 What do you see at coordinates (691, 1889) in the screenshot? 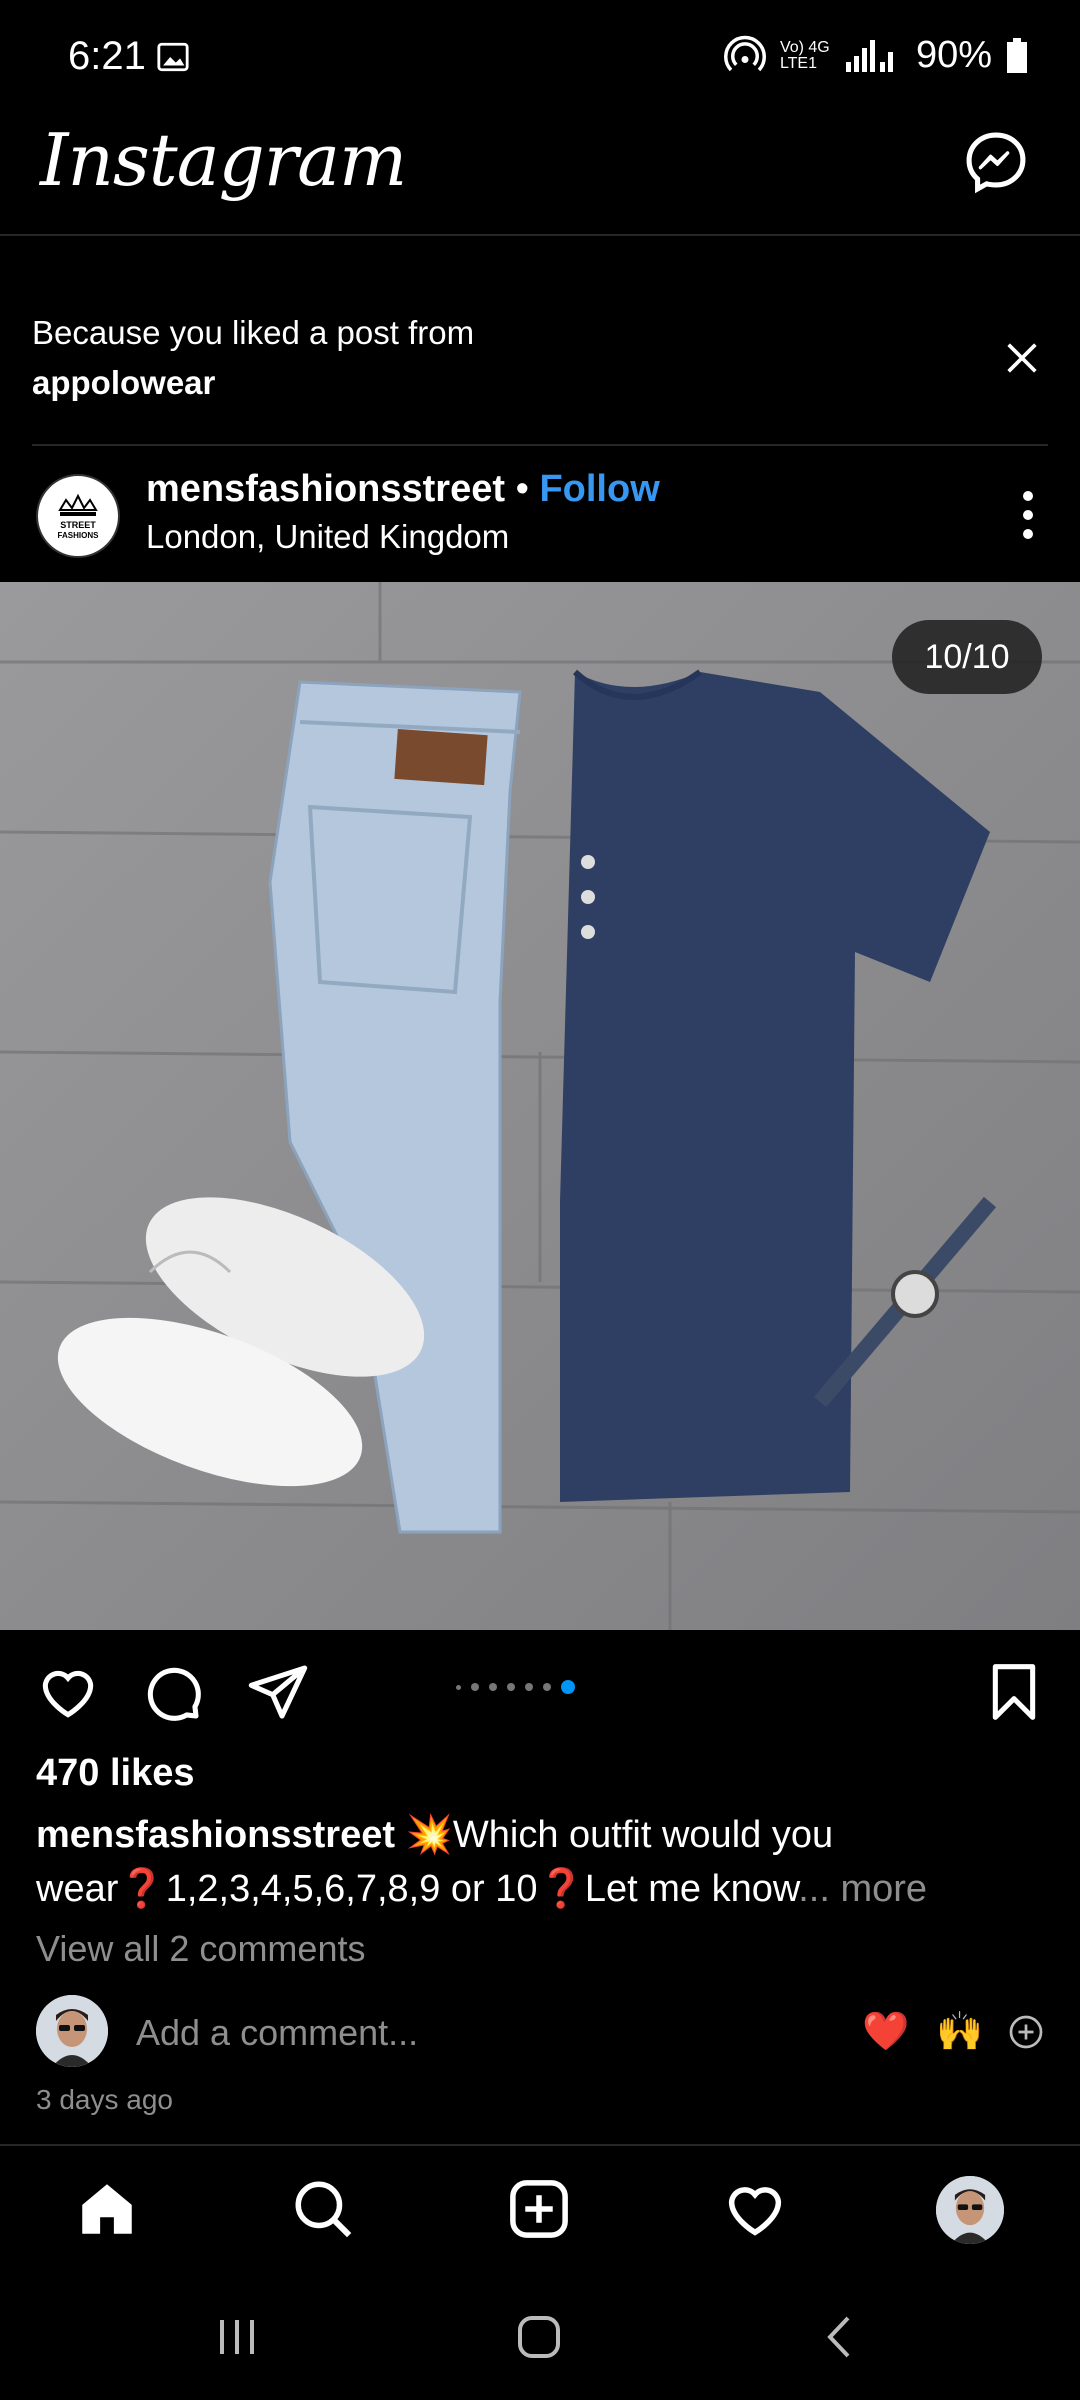
I see `caption-text-4: Let me know` at bounding box center [691, 1889].